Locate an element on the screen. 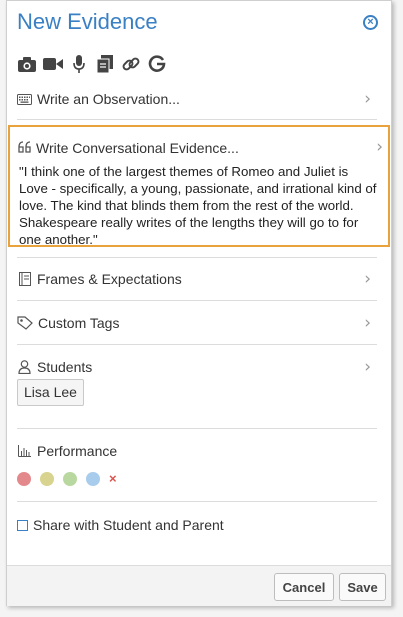 The height and width of the screenshot is (617, 403). panel-title: New Evidence is located at coordinates (87, 21).